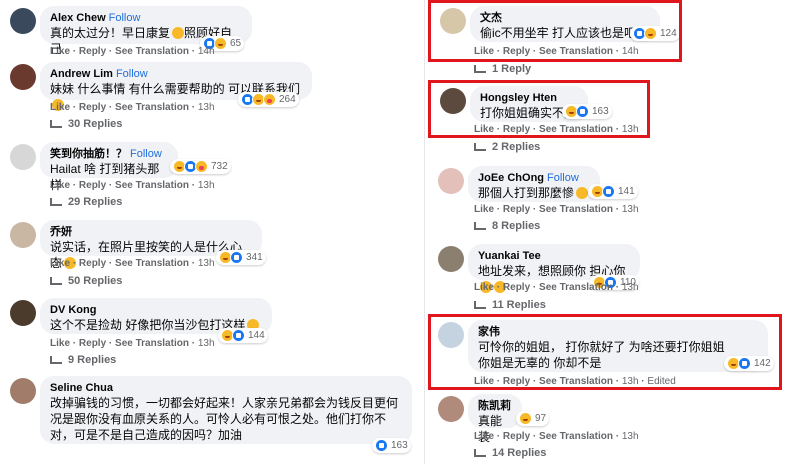 Image resolution: width=793 pixels, height=464 pixels. What do you see at coordinates (519, 305) in the screenshot?
I see `replies-count: 11 Replies` at bounding box center [519, 305].